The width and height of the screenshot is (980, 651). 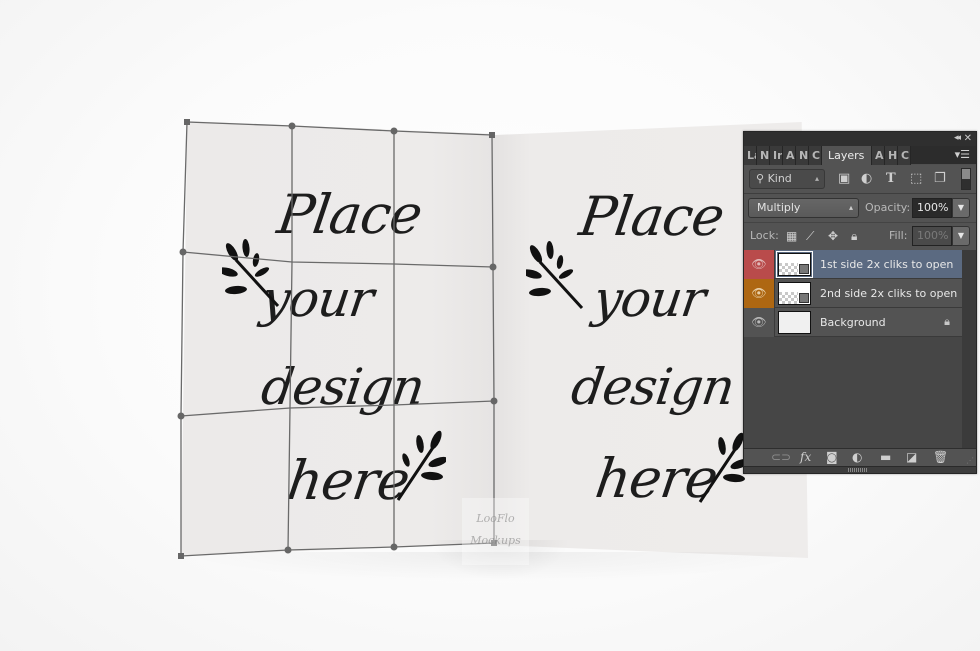 I want to click on filter-toggle-switch, so click(x=966, y=179).